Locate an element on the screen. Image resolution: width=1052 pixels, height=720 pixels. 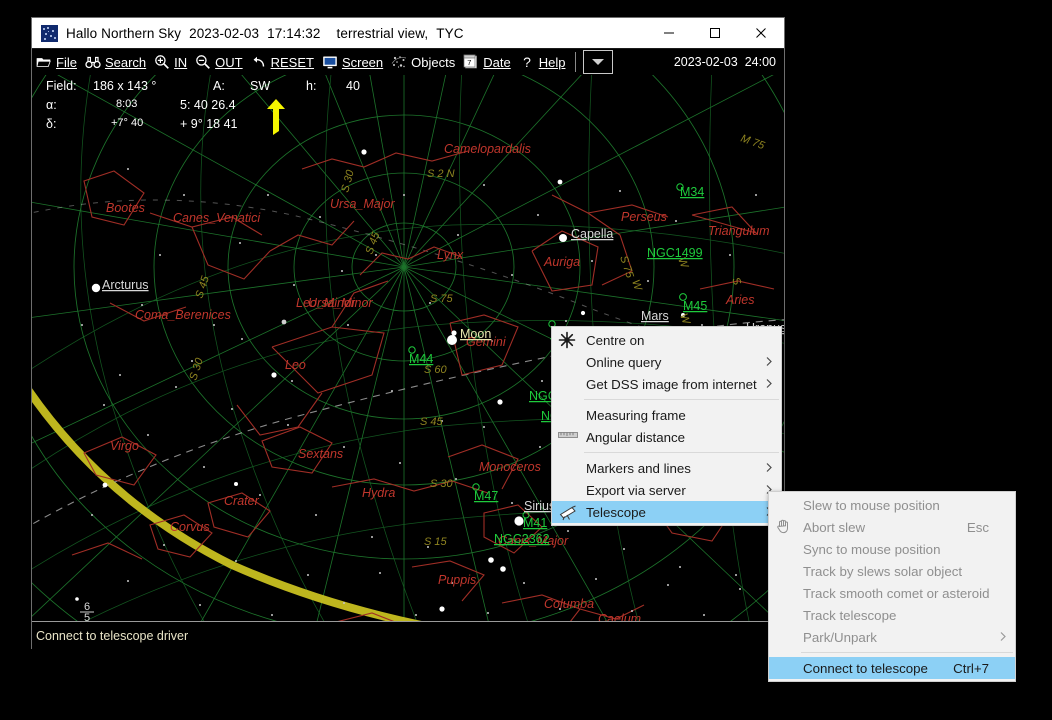
submenu-label-track-telescope: Track telescope is located at coordinates (850, 615).